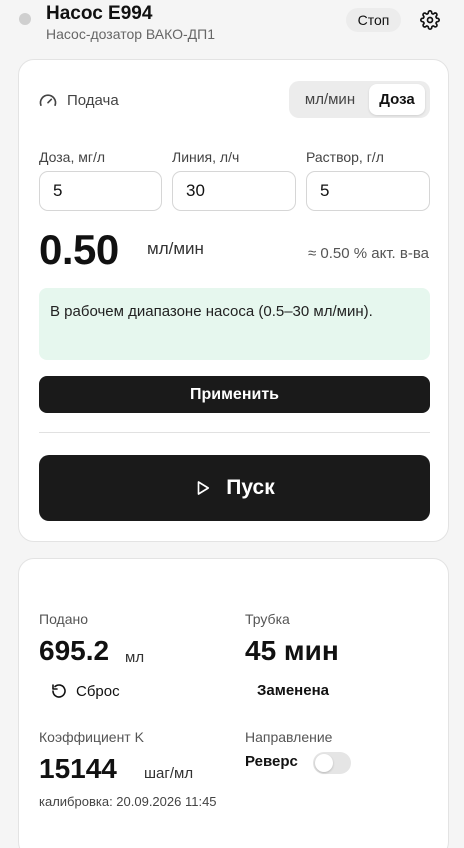 This screenshot has height=848, width=464. I want to click on line-input, so click(234, 191).